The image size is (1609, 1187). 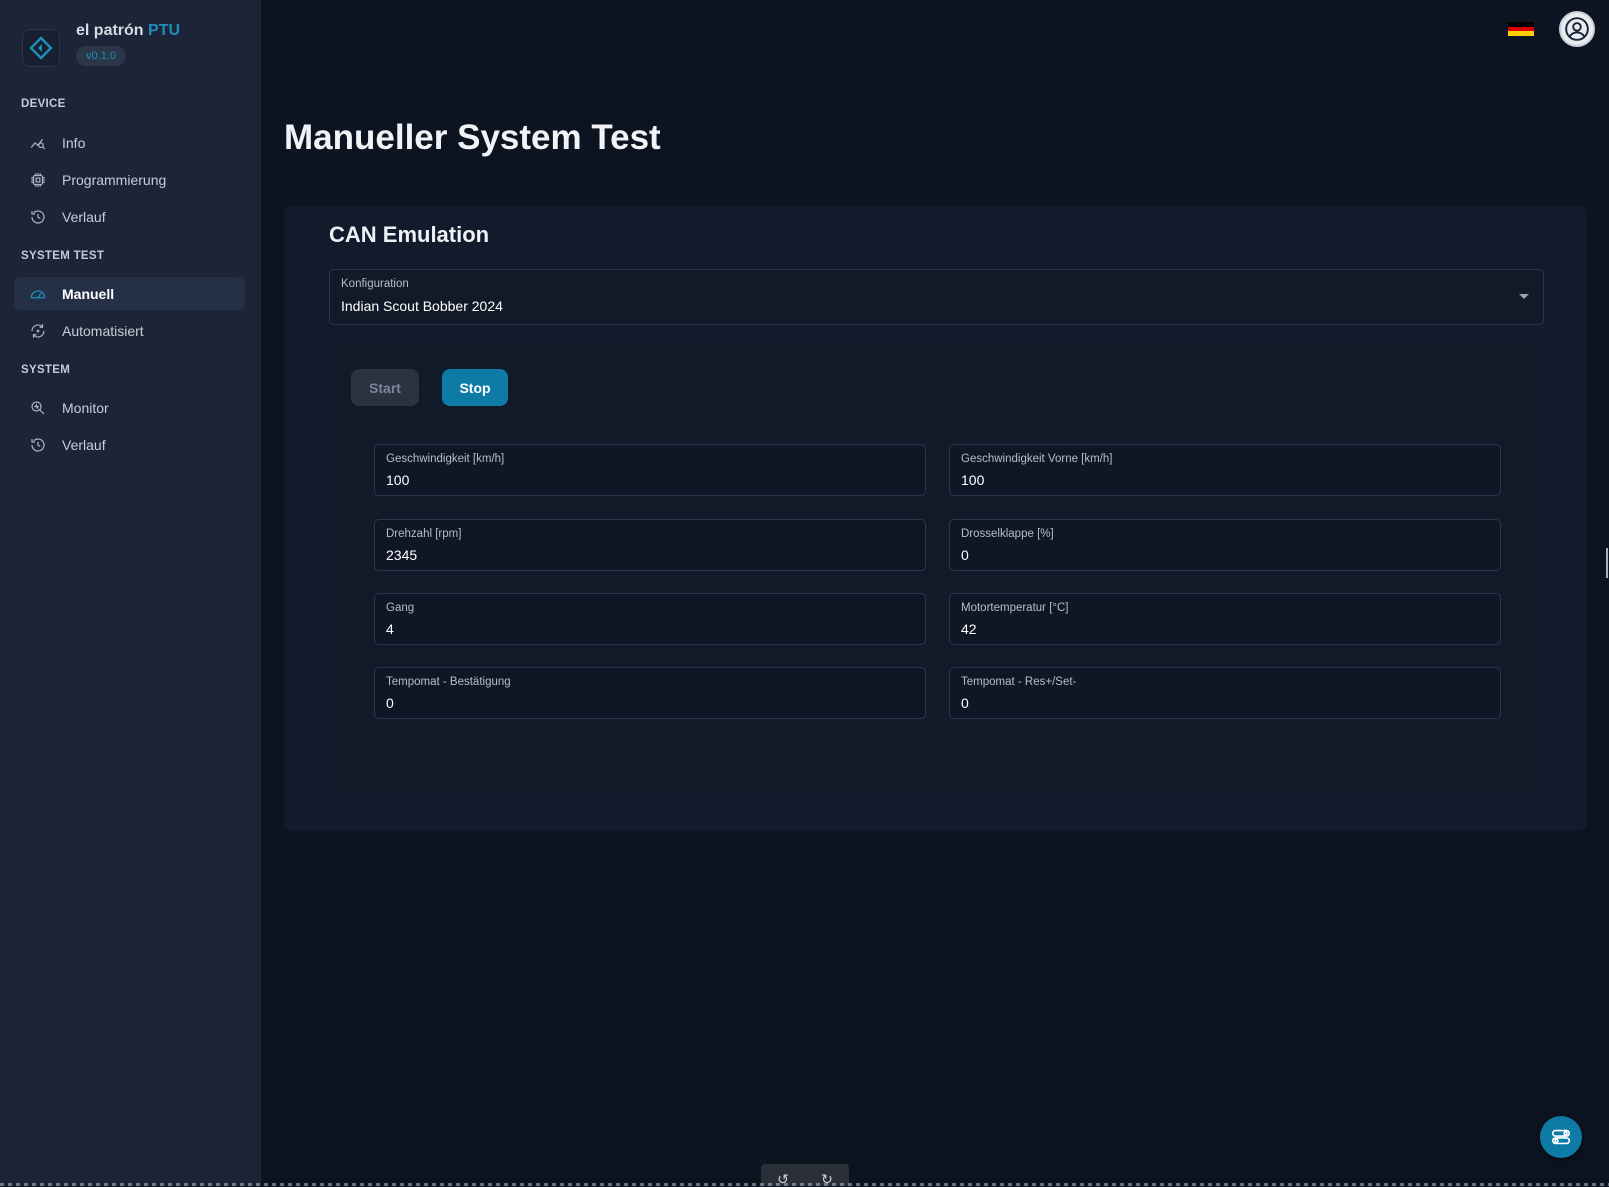 I want to click on rpm-field: Drehzahl [rpm] 2345, so click(x=650, y=545).